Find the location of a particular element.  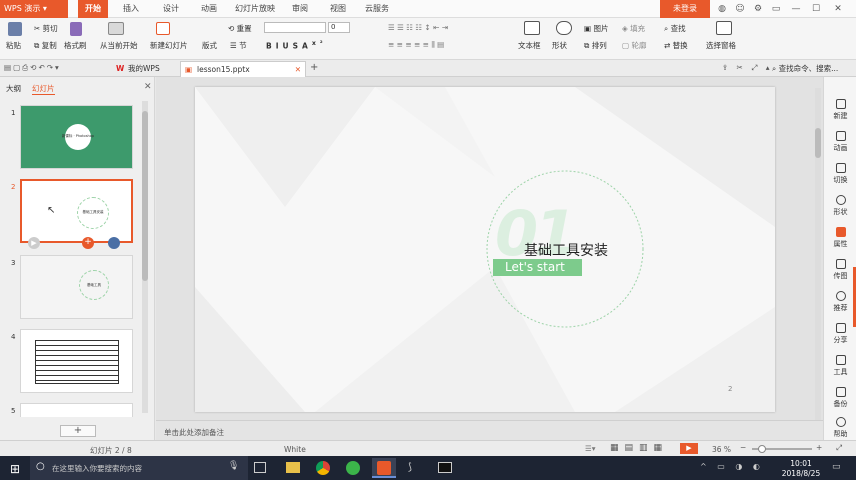

tab-slides: 幻灯片 is located at coordinates (43, 89).